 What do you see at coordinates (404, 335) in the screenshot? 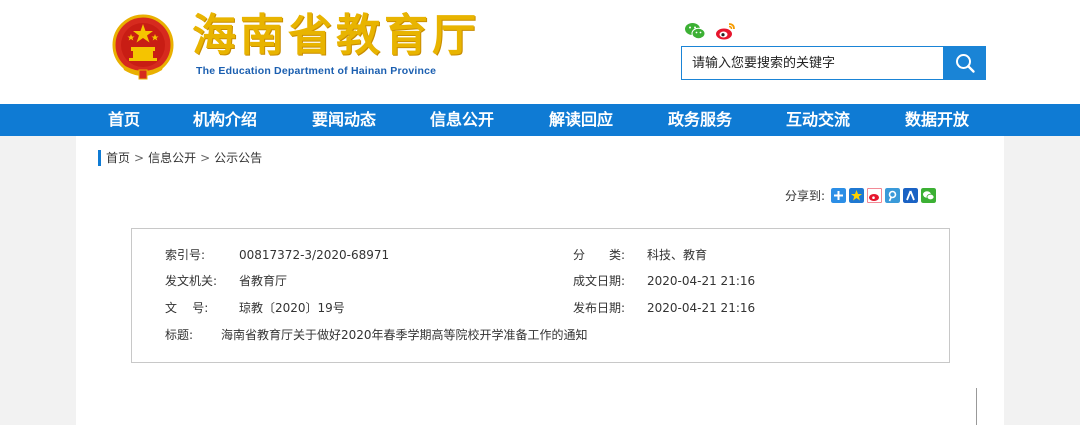
I see `title-value: 海南省教育厅关于做好2020年春季学期高等院校开学准备工作的通知` at bounding box center [404, 335].